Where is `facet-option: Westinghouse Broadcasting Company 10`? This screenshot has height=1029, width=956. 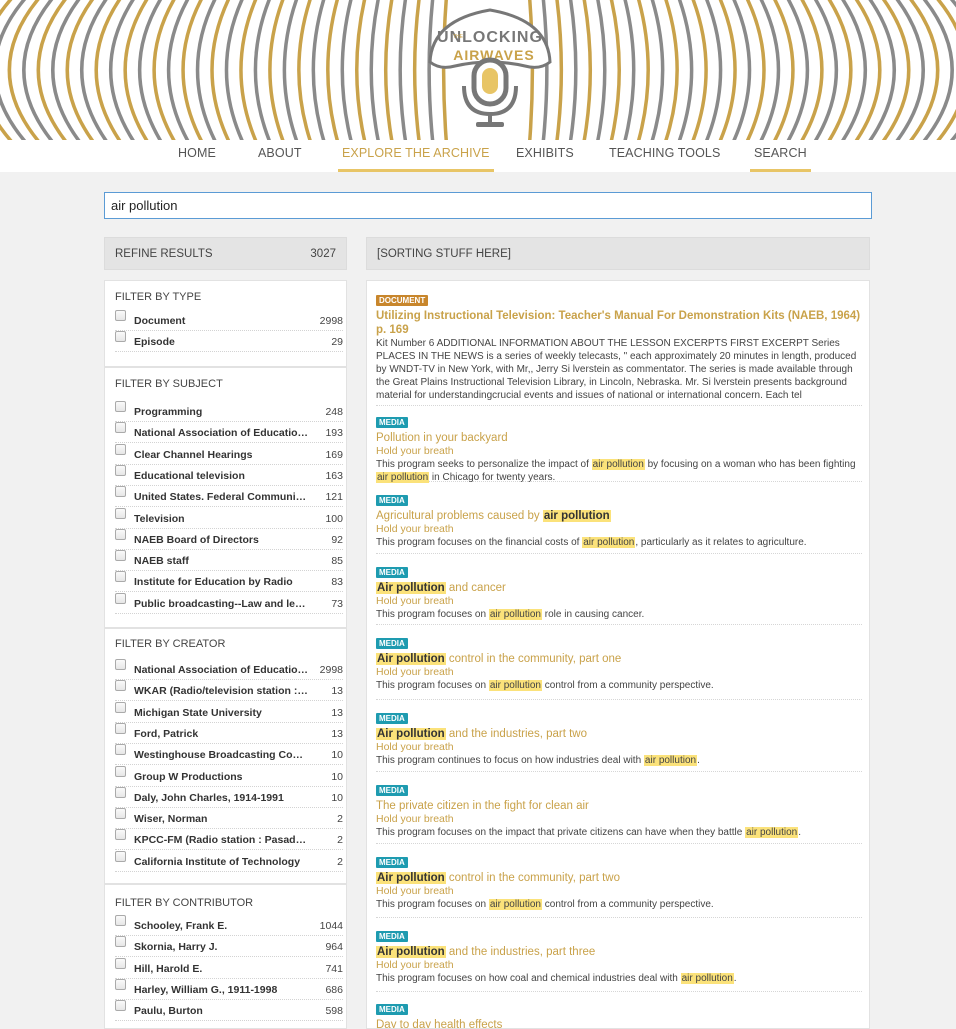
facet-option: Westinghouse Broadcasting Company 10 is located at coordinates (229, 755).